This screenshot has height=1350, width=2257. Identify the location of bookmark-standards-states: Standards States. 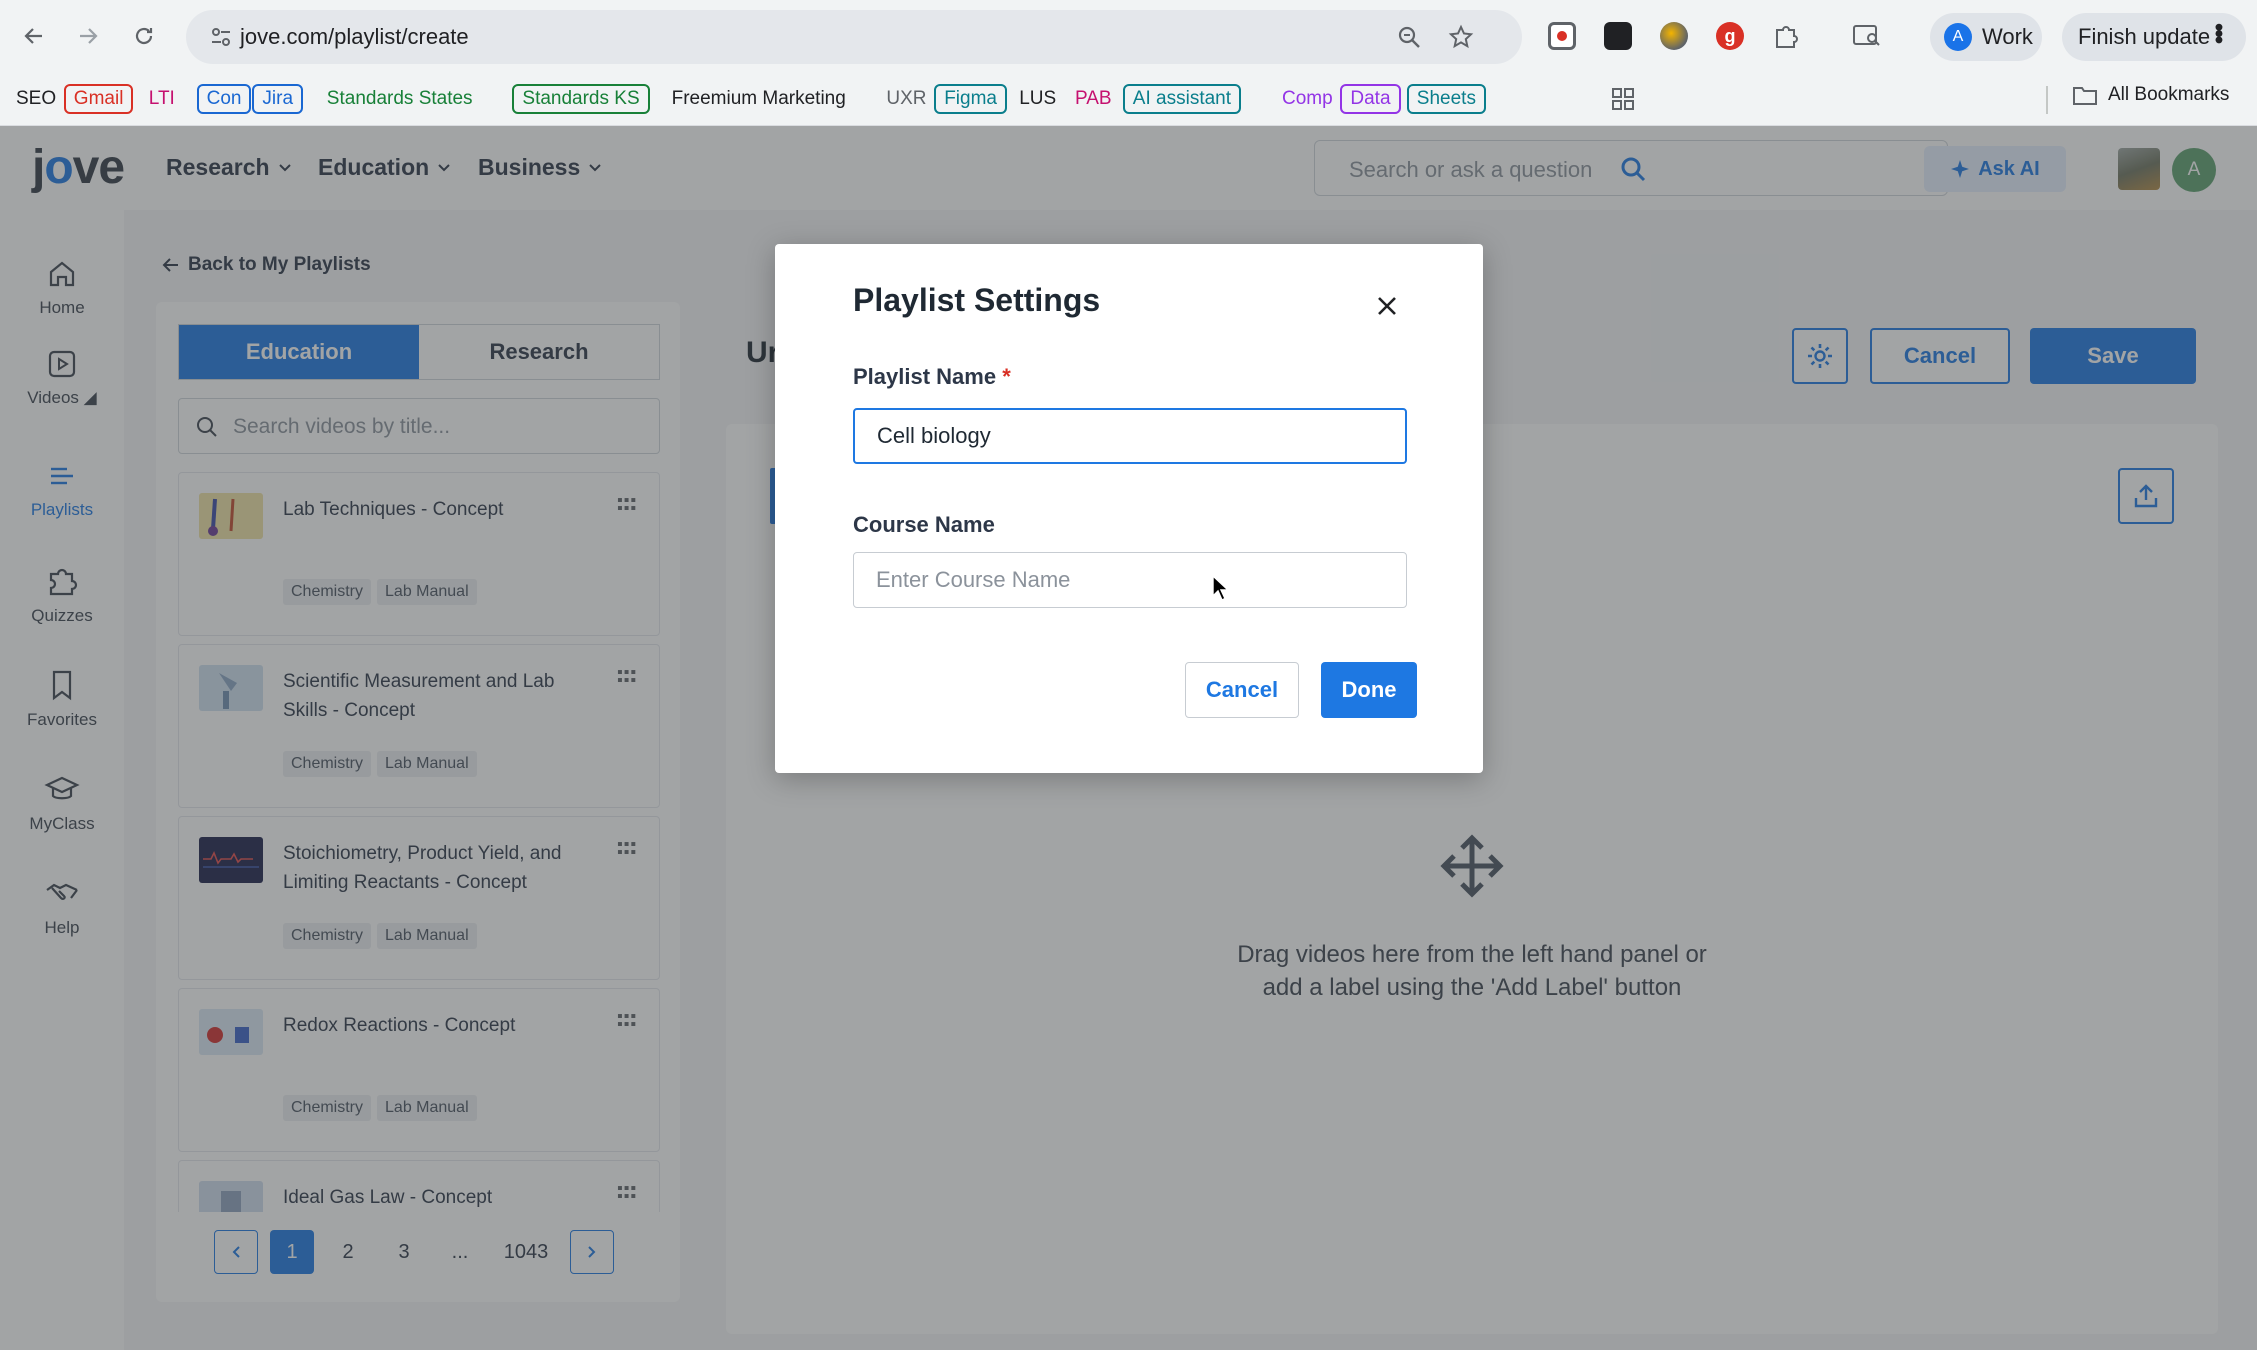
(400, 99).